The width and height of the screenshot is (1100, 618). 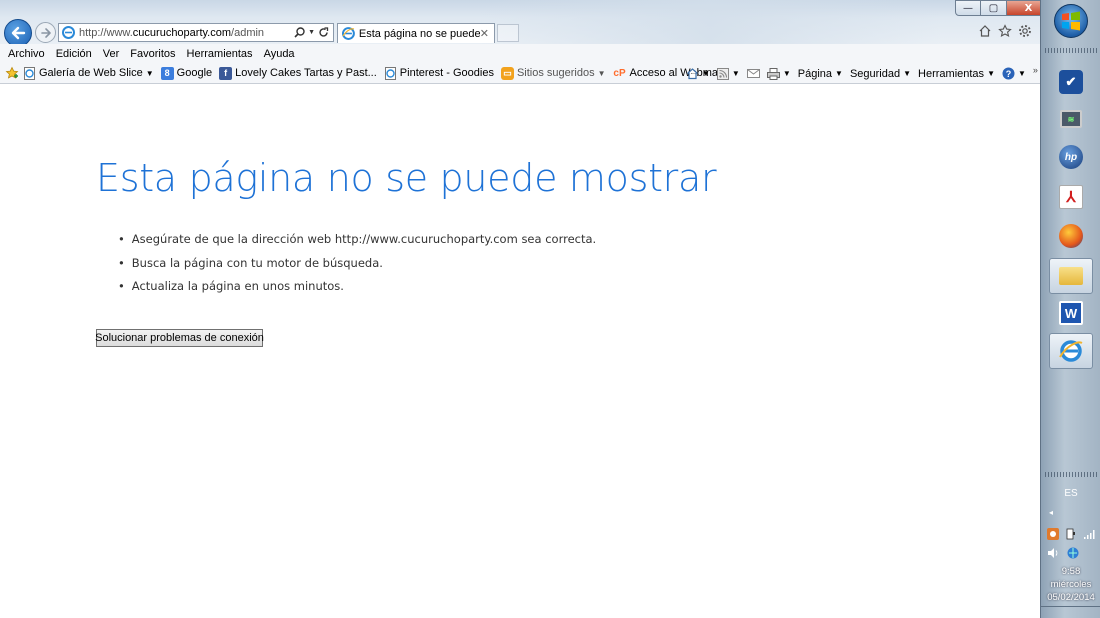 I want to click on safety-menu-command: Seguridad ▼, so click(x=880, y=74).